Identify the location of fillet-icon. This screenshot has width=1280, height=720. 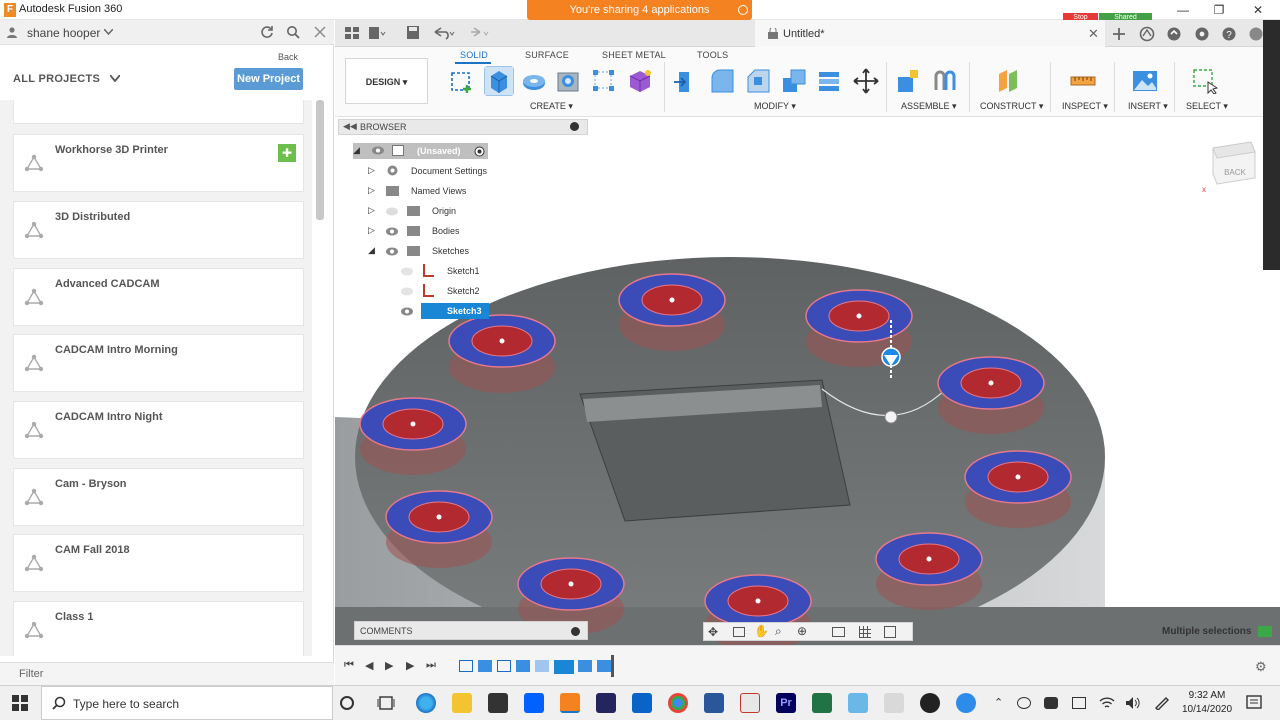
(722, 81).